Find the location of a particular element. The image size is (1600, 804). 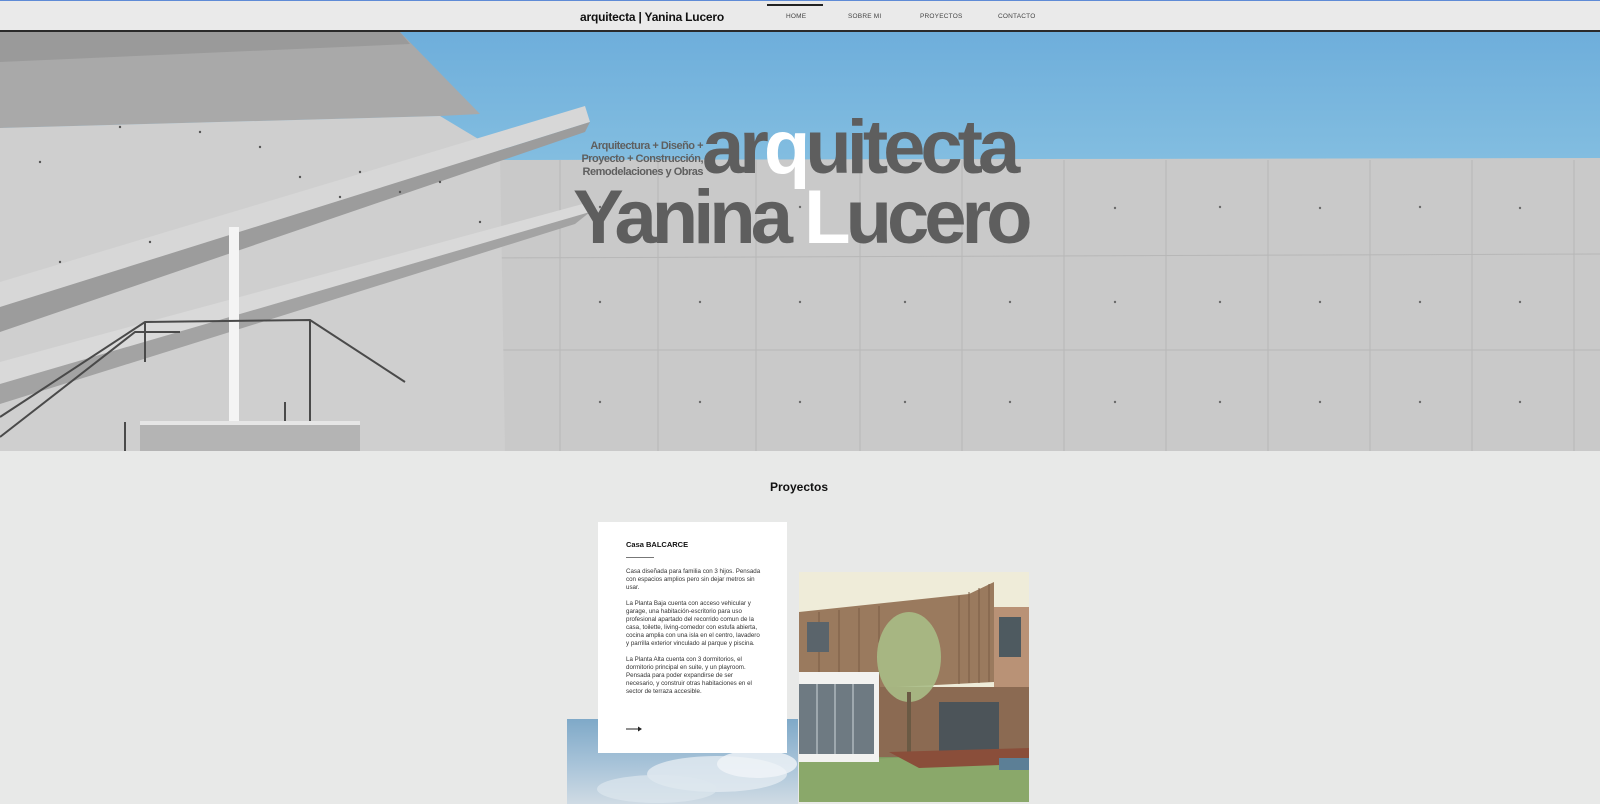

hero-tagline-line1: Arquitectura + Diseño + is located at coordinates (646, 146).